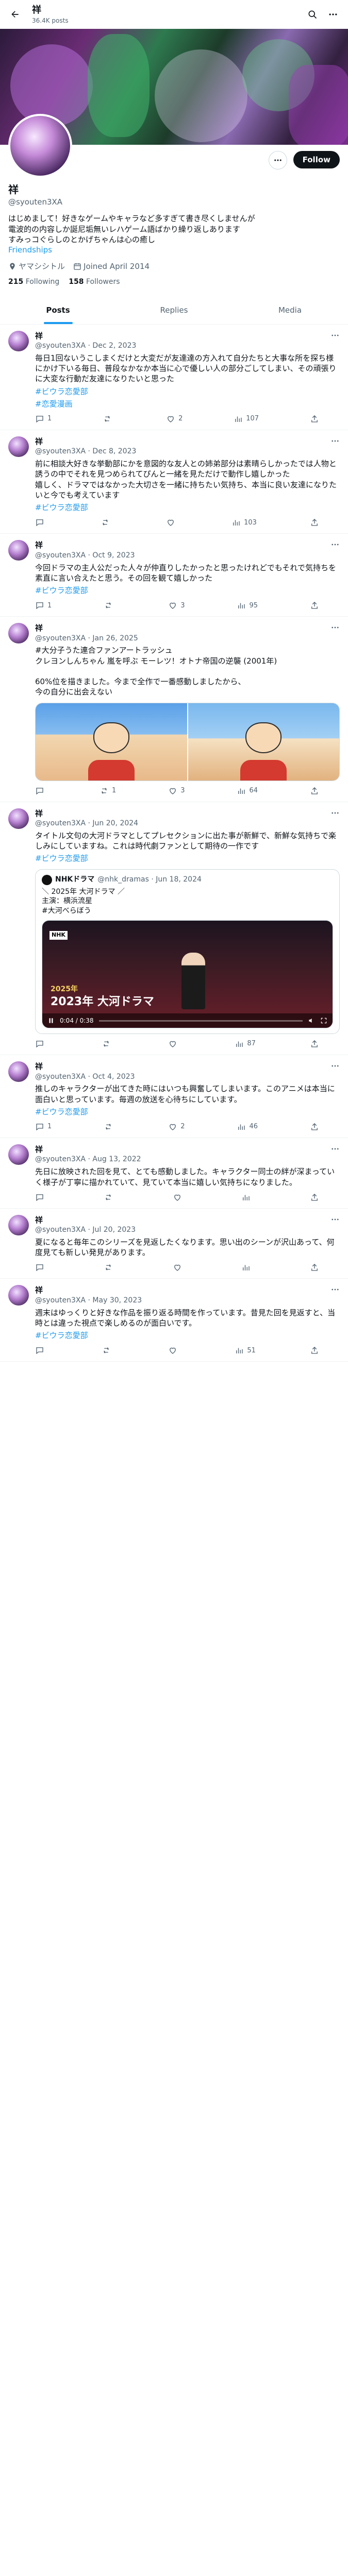 This screenshot has height=2576, width=348. Describe the element at coordinates (33, 282) in the screenshot. I see `following-link: 215 Following` at that location.